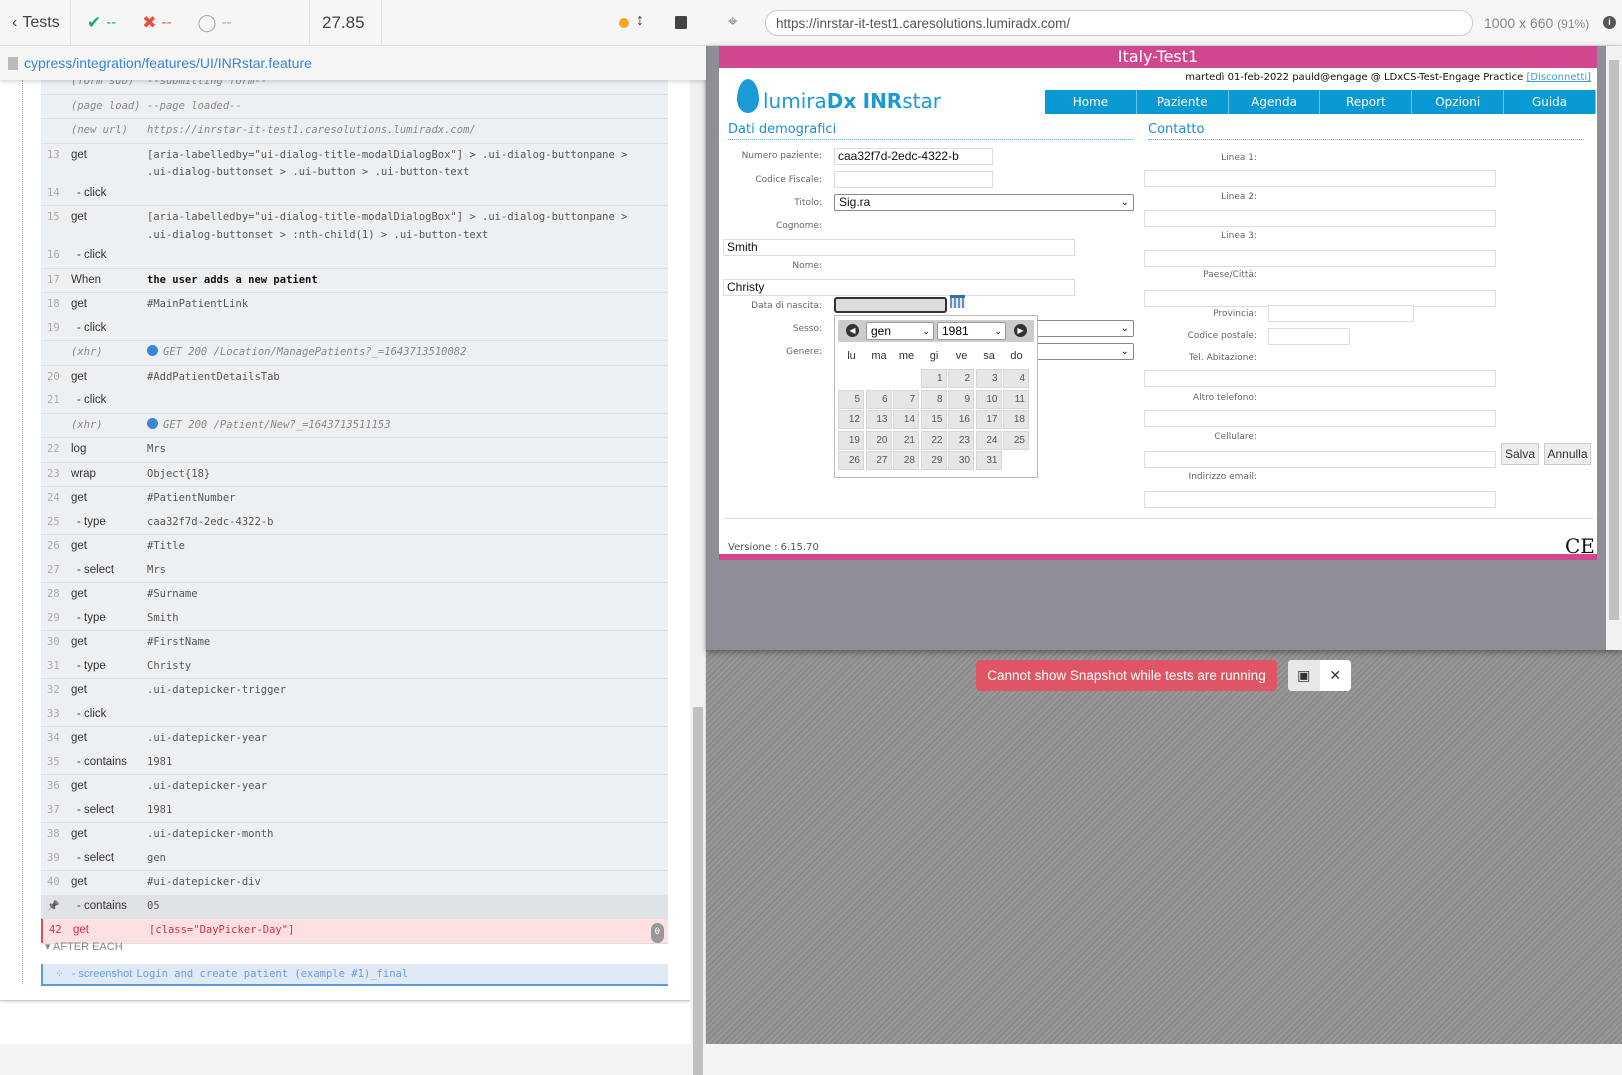 This screenshot has height=1075, width=1622. I want to click on calendar-day: 10, so click(988, 399).